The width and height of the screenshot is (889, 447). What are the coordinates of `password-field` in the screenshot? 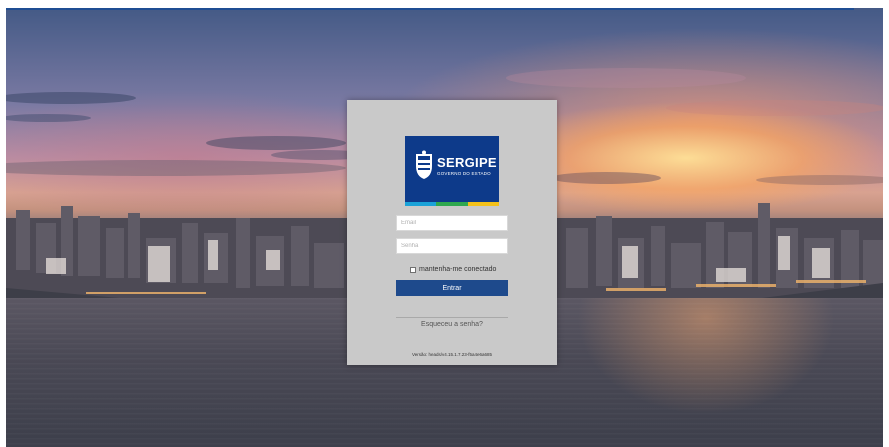 It's located at (452, 246).